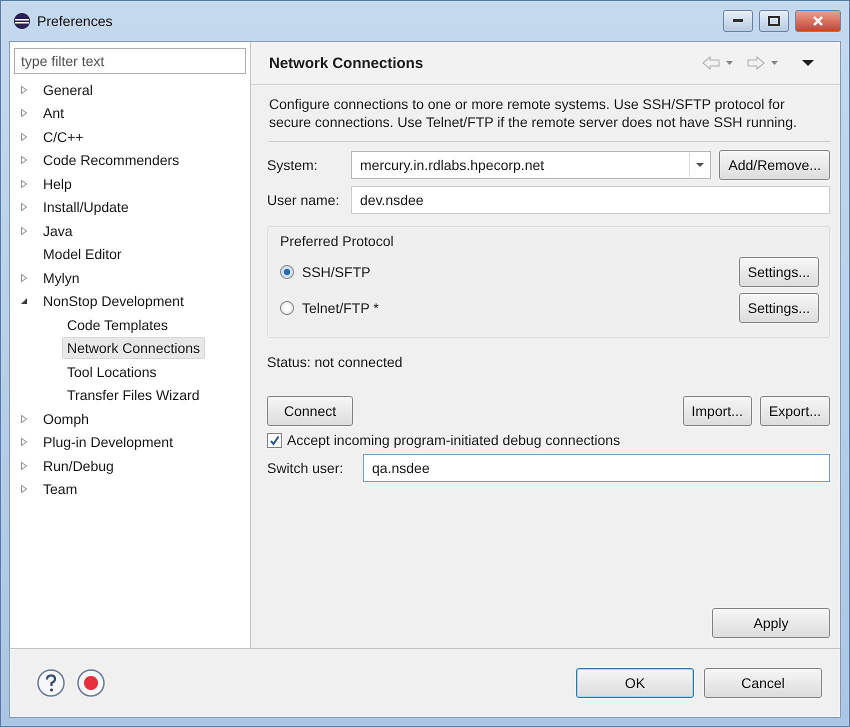  Describe the element at coordinates (763, 683) in the screenshot. I see `cancel-button: Cancel` at that location.